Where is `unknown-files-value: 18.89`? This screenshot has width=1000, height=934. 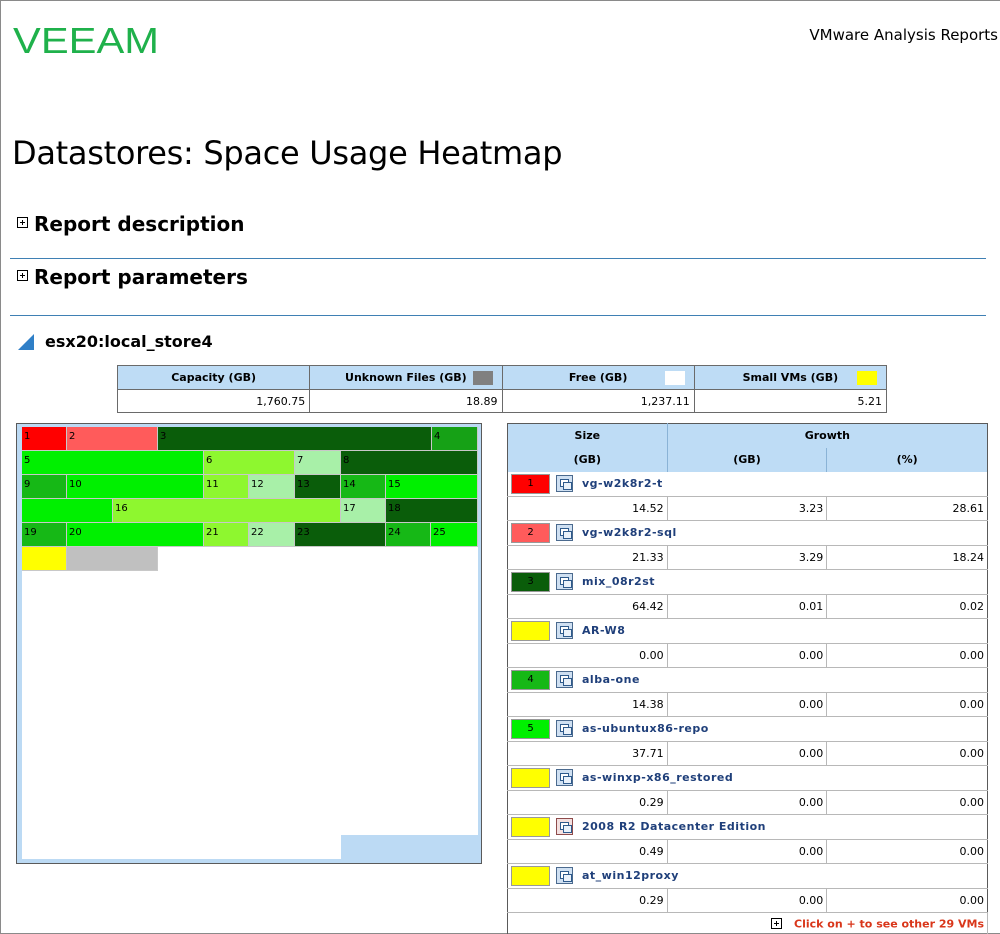 unknown-files-value: 18.89 is located at coordinates (406, 401).